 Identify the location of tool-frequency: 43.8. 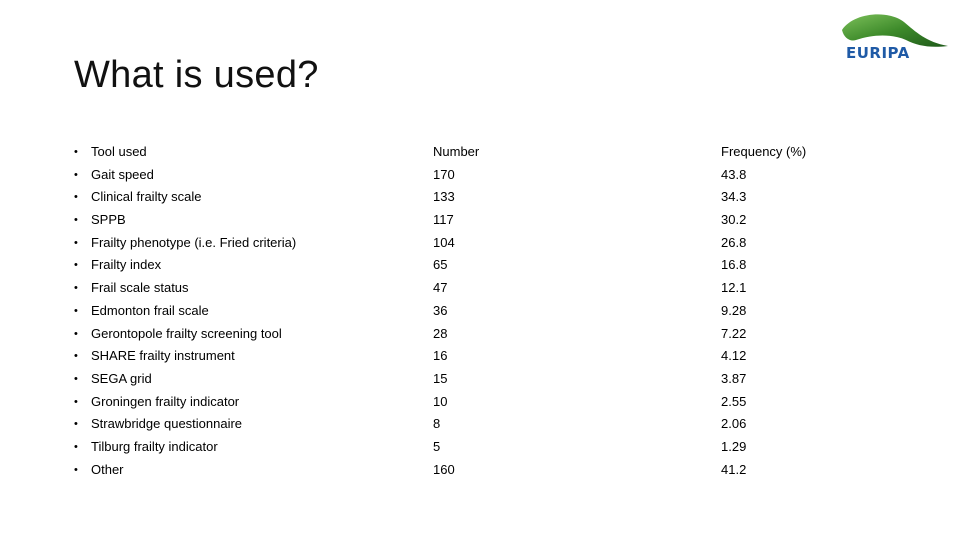
(734, 174).